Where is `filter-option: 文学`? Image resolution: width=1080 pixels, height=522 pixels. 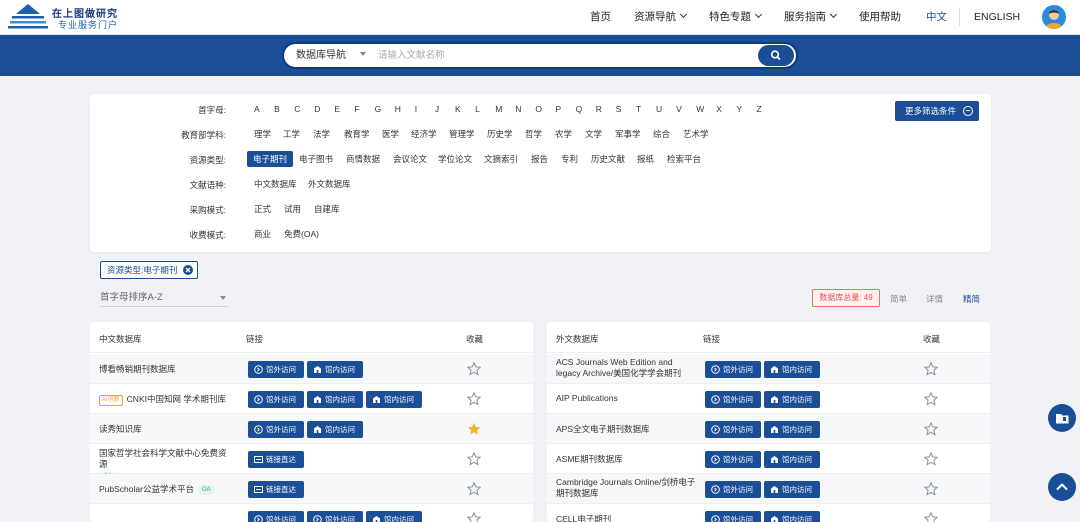
filter-option: 文学 is located at coordinates (593, 134).